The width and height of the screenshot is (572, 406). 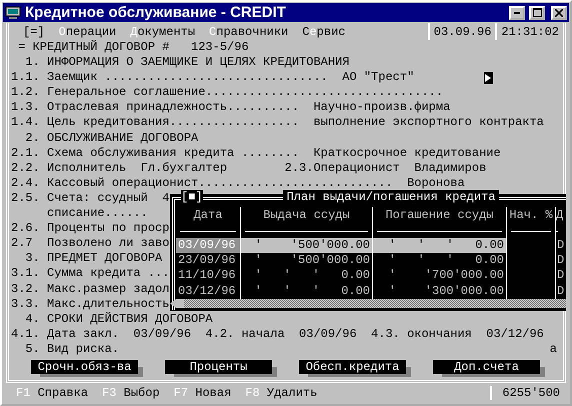 What do you see at coordinates (208, 291) in the screenshot?
I see `table-cell: 03/12/96` at bounding box center [208, 291].